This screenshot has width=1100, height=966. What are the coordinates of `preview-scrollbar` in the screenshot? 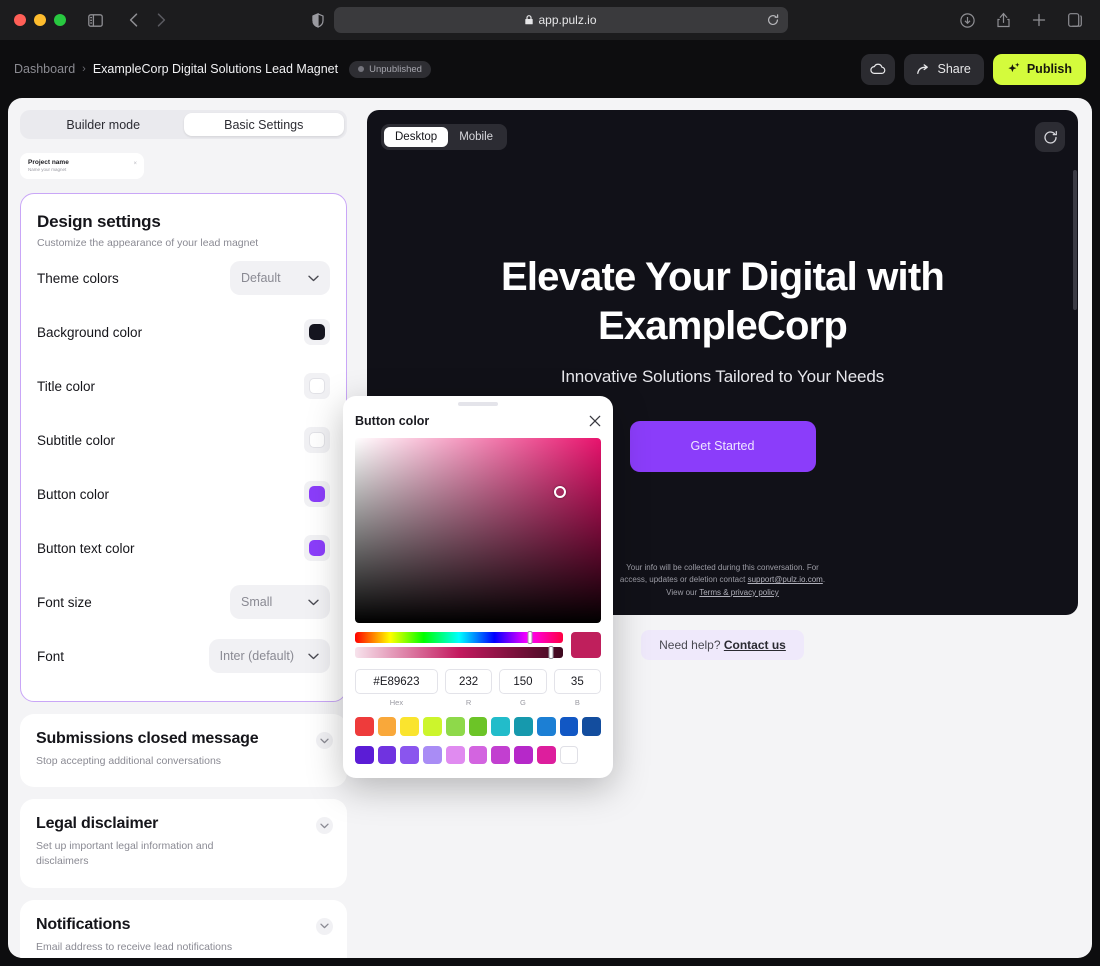 It's located at (1075, 240).